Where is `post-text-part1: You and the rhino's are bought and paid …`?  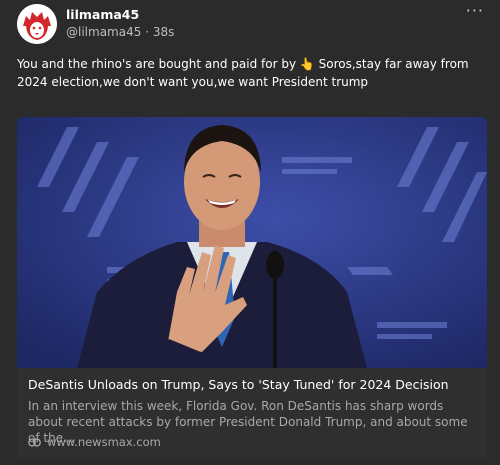
post-text-part1: You and the rhino's are bought and paid … is located at coordinates (158, 64).